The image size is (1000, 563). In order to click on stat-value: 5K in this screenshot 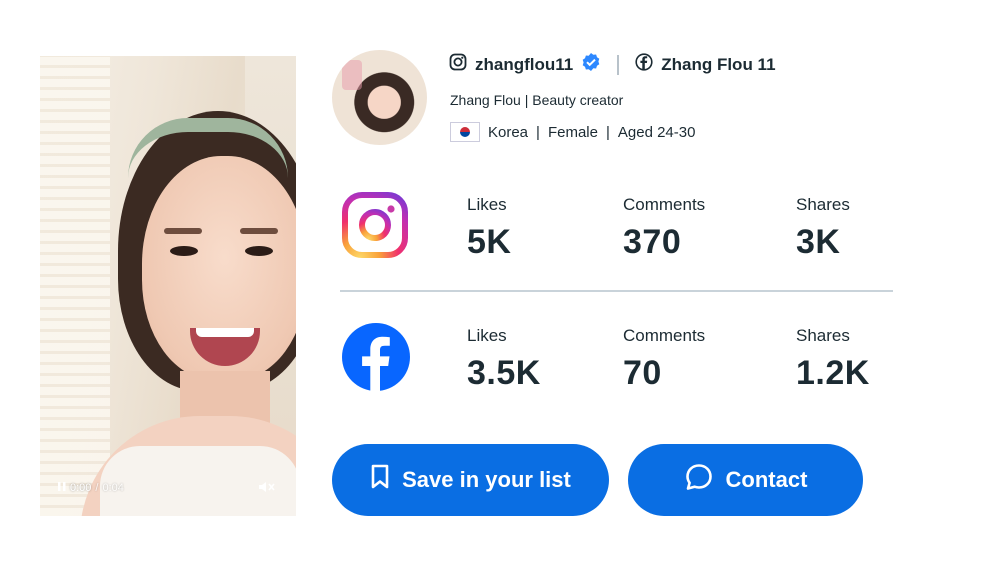, I will do `click(489, 242)`.